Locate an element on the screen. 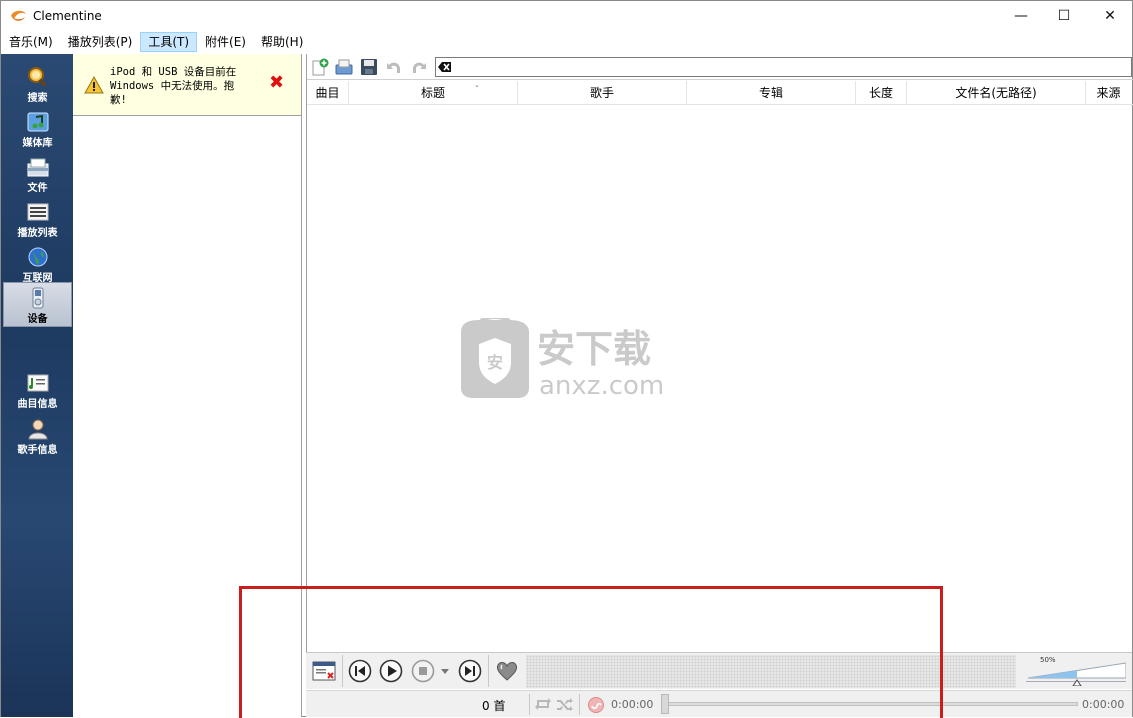  notice-message: iPod 和 USB 设备目前在 Windows 中无法使用。抱 歉! is located at coordinates (197, 86).